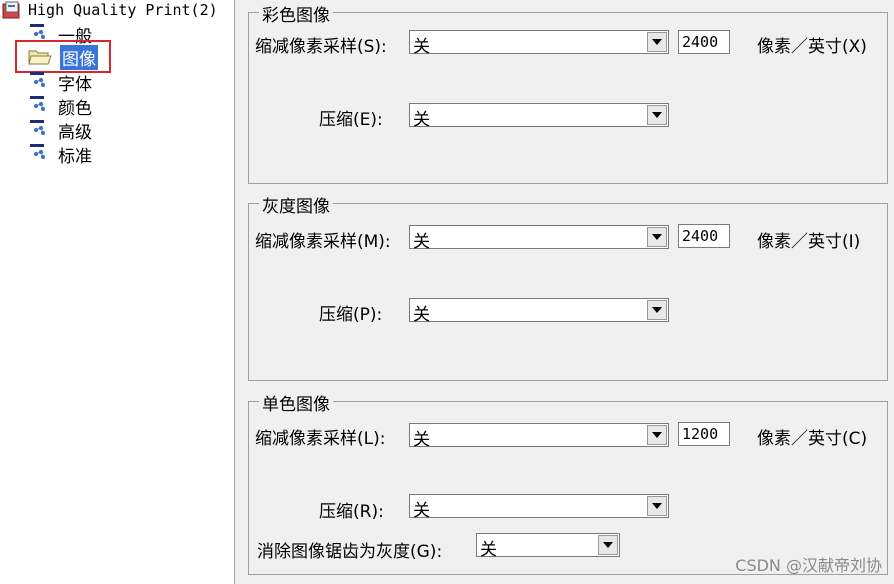 This screenshot has width=894, height=584. What do you see at coordinates (323, 242) in the screenshot?
I see `downsample-label: 缩减像素采样(M):` at bounding box center [323, 242].